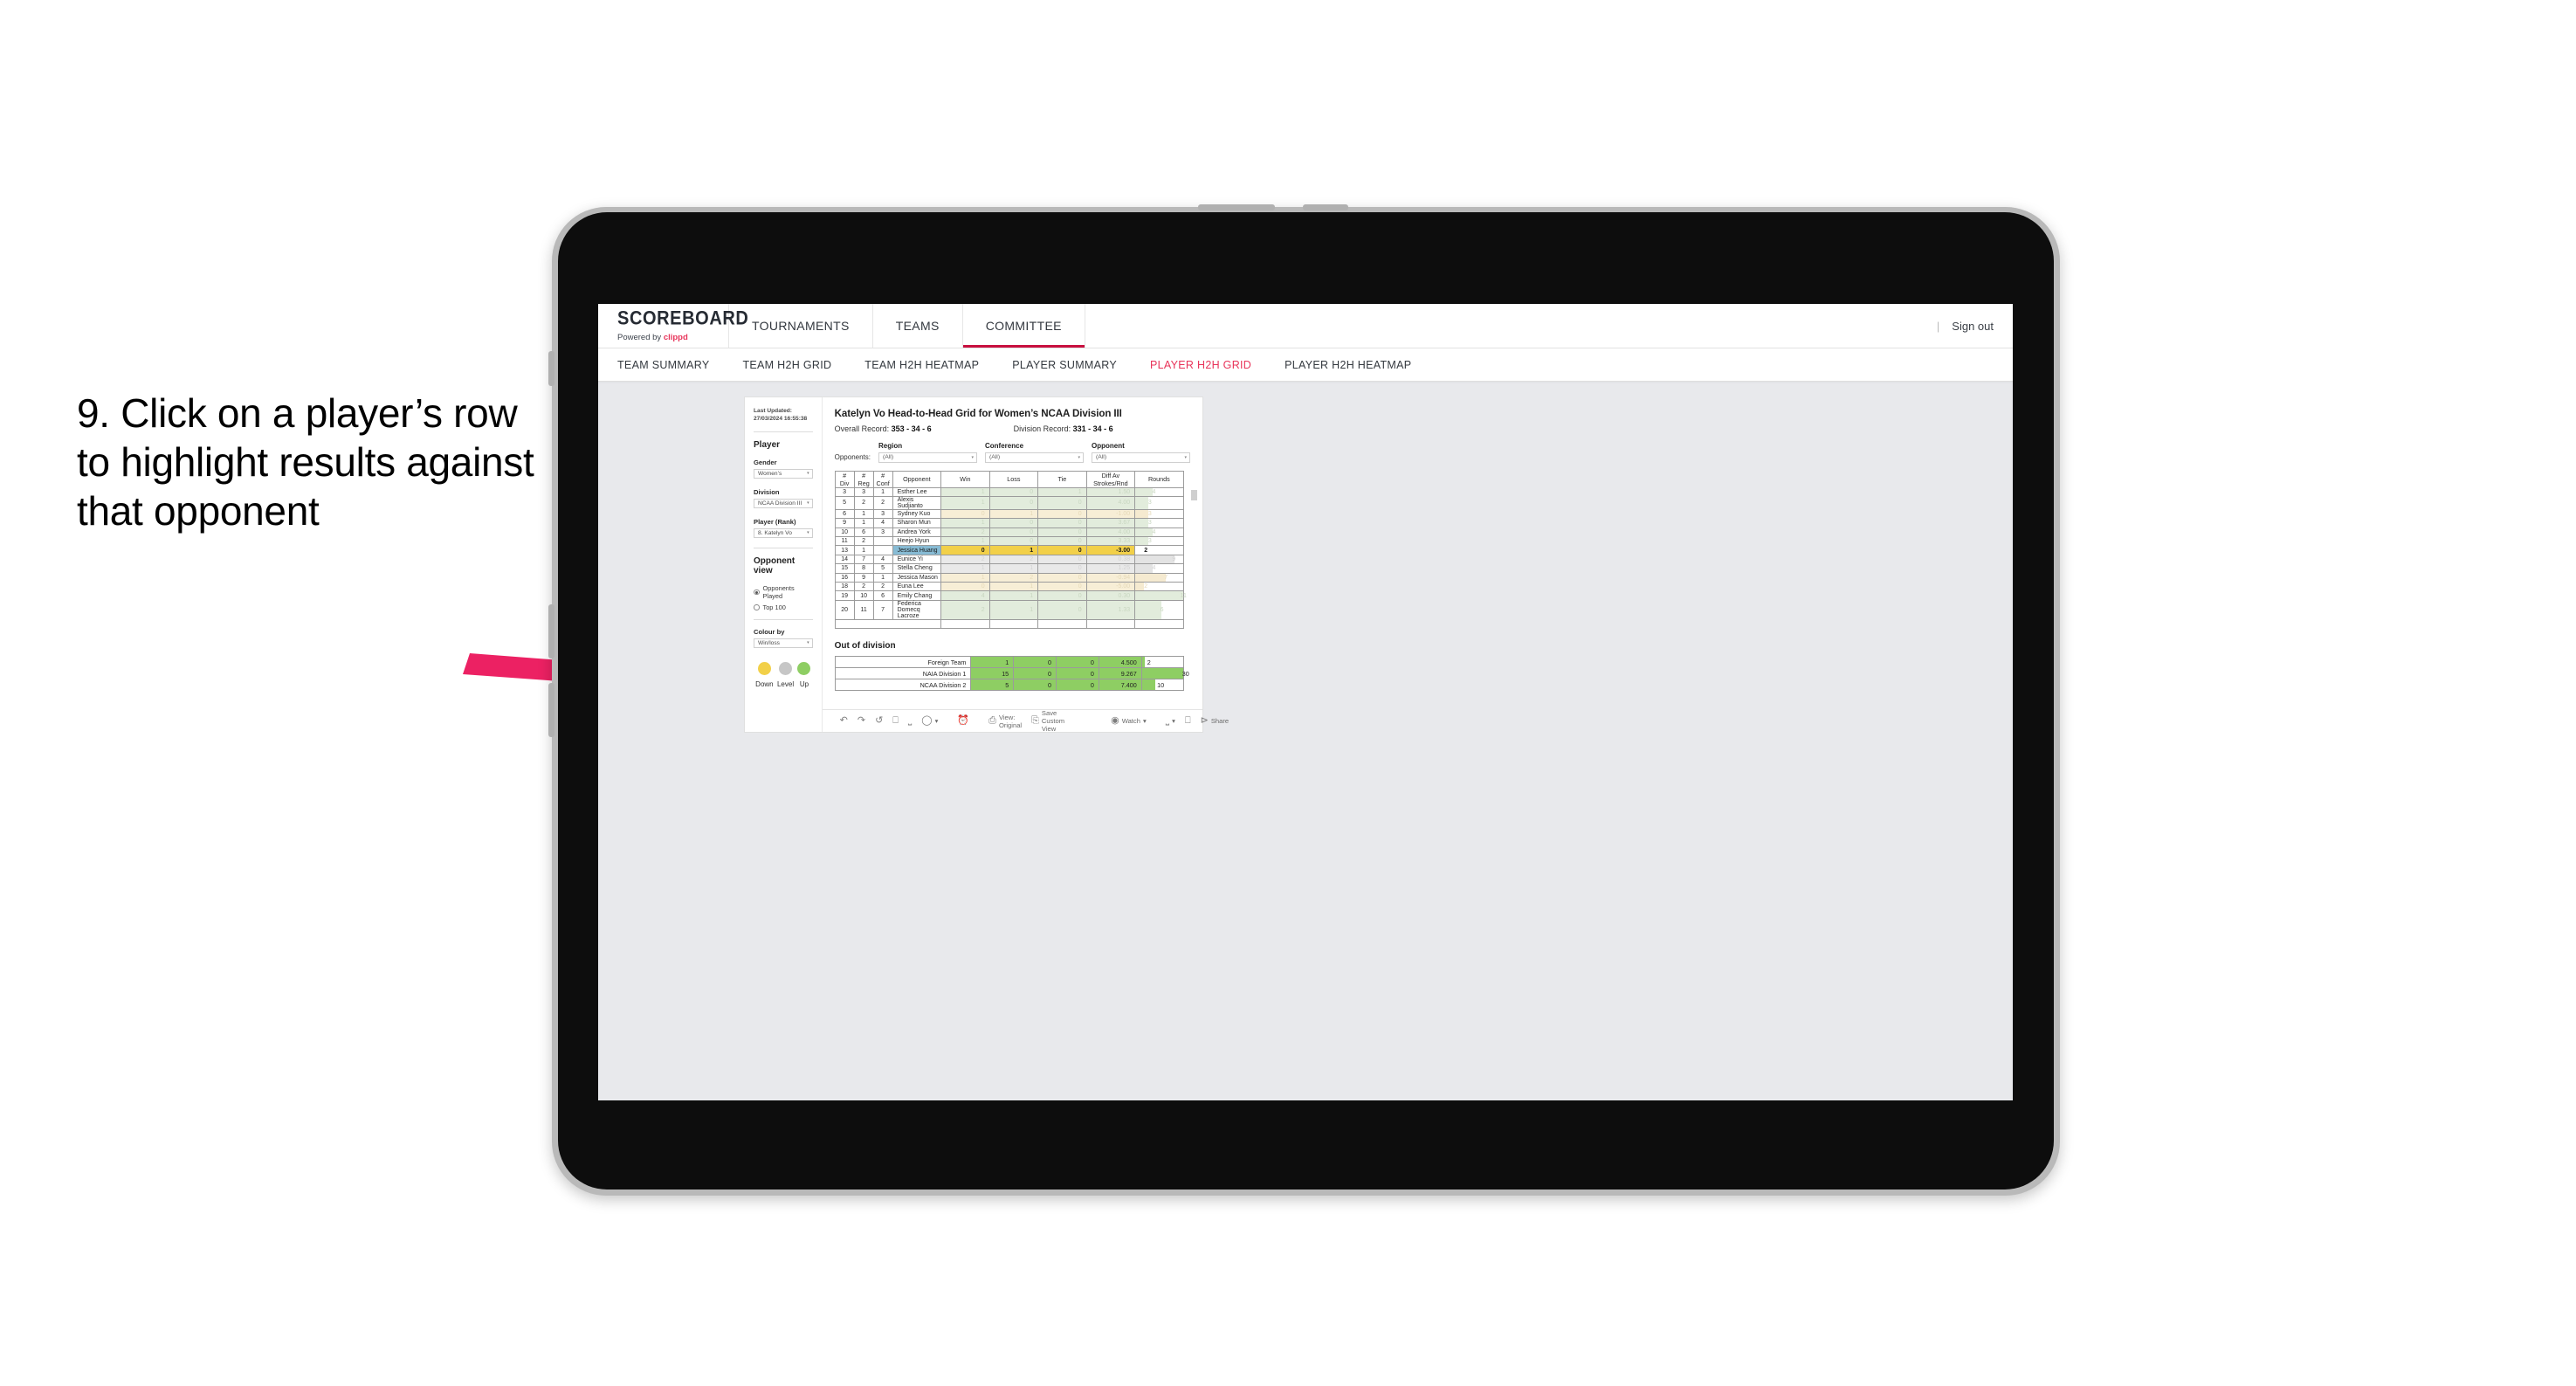 The image size is (2576, 1386). I want to click on sign-out-link: Sign out, so click(1973, 326).